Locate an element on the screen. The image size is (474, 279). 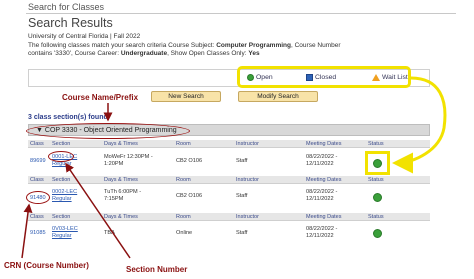
section-number-annotation: Section Number is located at coordinates (157, 269).